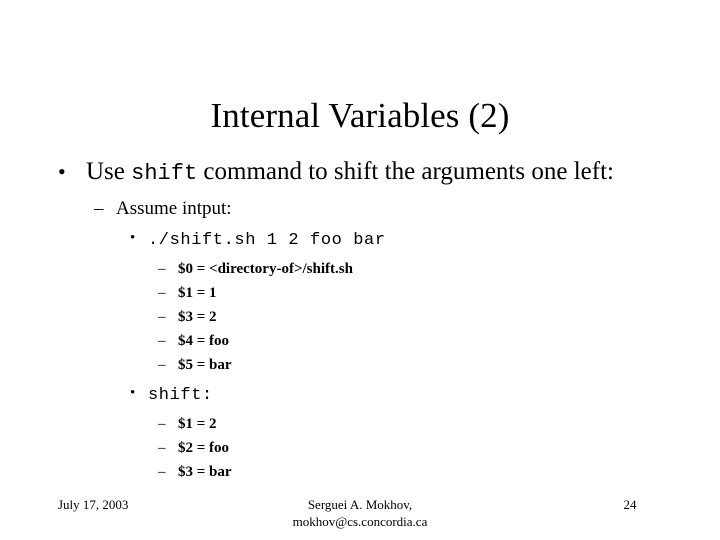  I want to click on variable-assignment: $1 = 2, so click(197, 424).